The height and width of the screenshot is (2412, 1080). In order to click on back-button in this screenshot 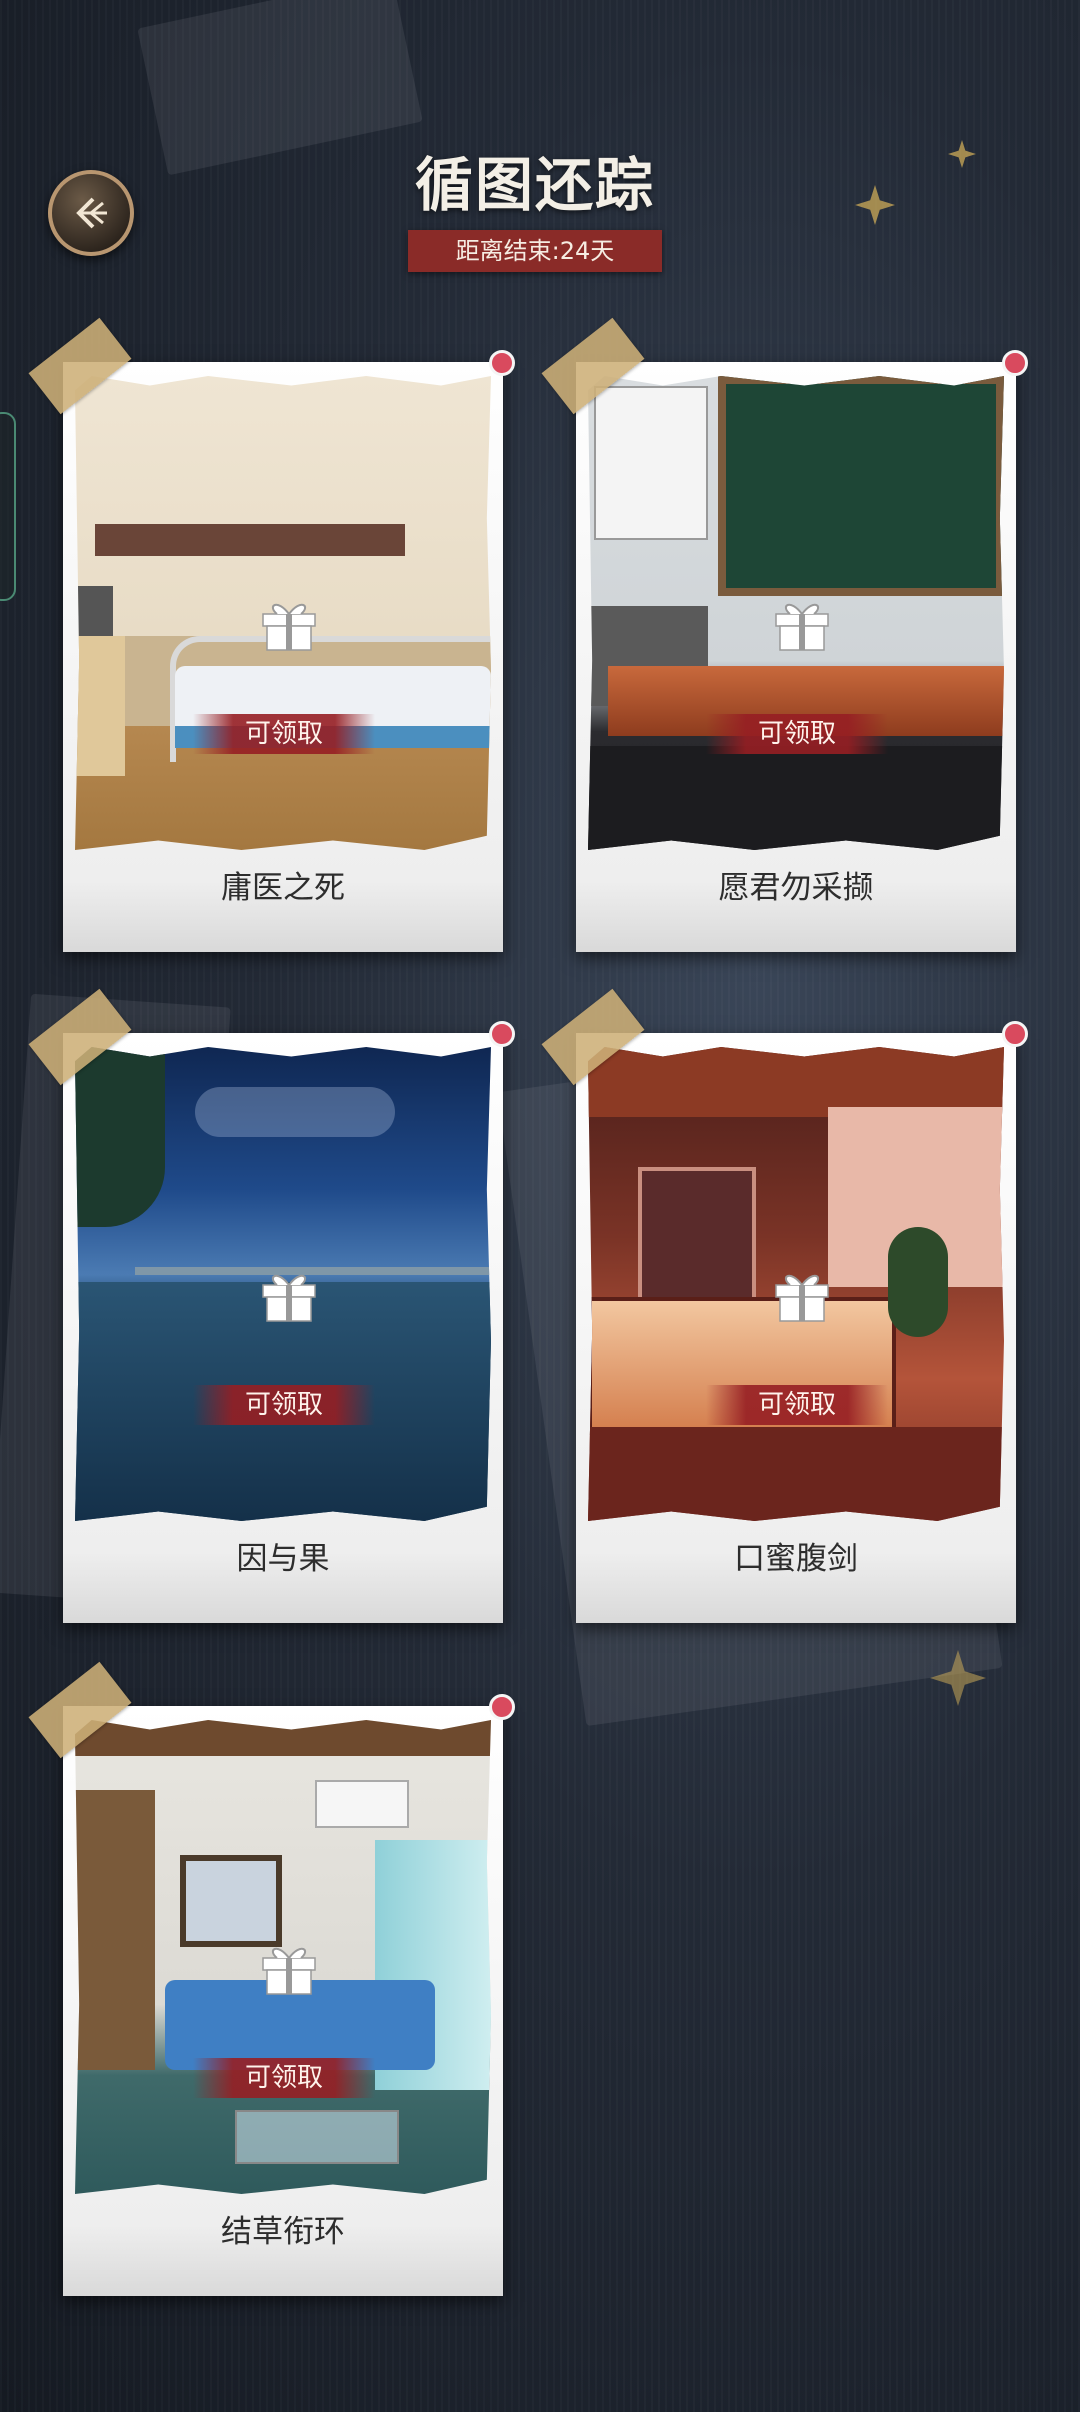, I will do `click(91, 213)`.